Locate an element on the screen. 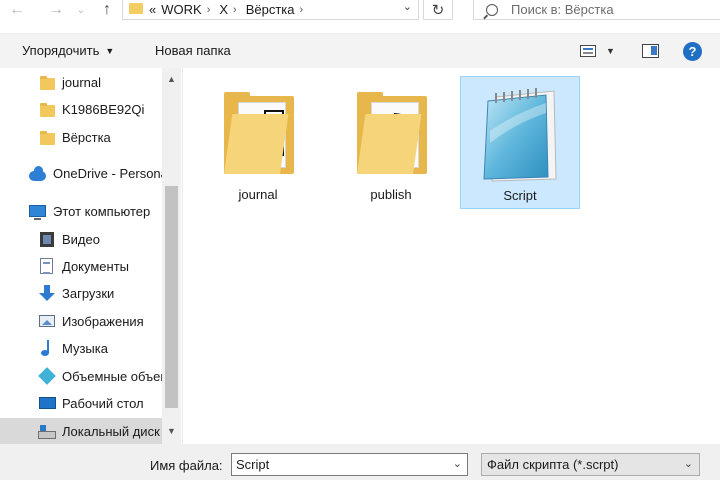  folder-item-publish: publish is located at coordinates (391, 142).